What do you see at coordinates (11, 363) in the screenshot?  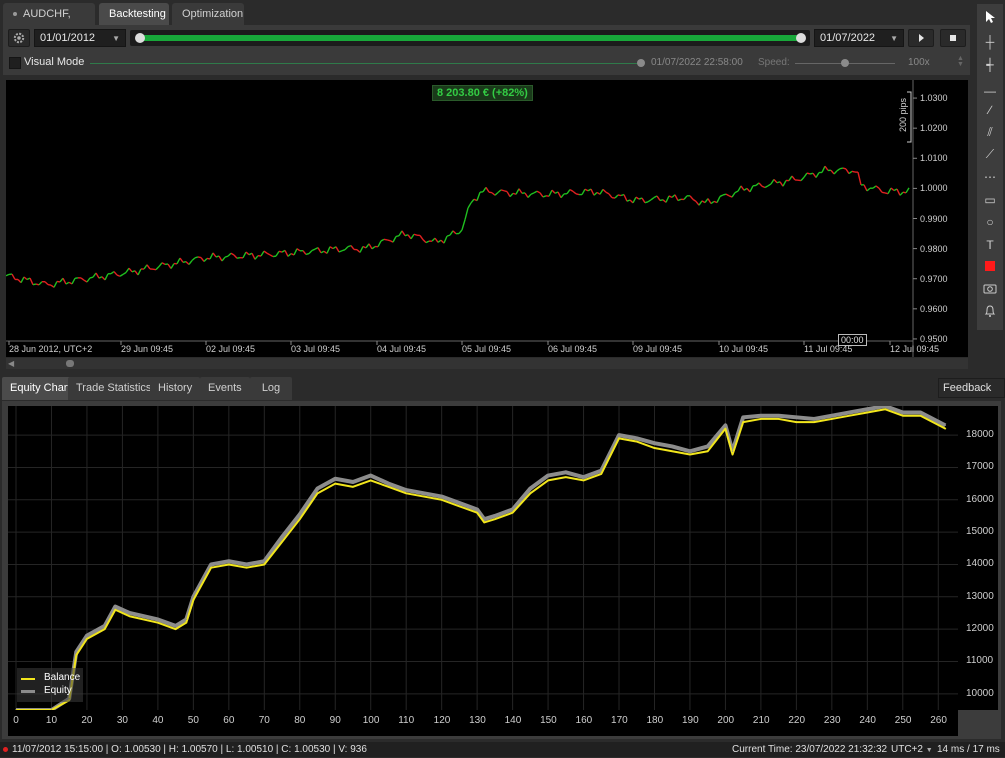 I see `scroll-left-icon: ◀` at bounding box center [11, 363].